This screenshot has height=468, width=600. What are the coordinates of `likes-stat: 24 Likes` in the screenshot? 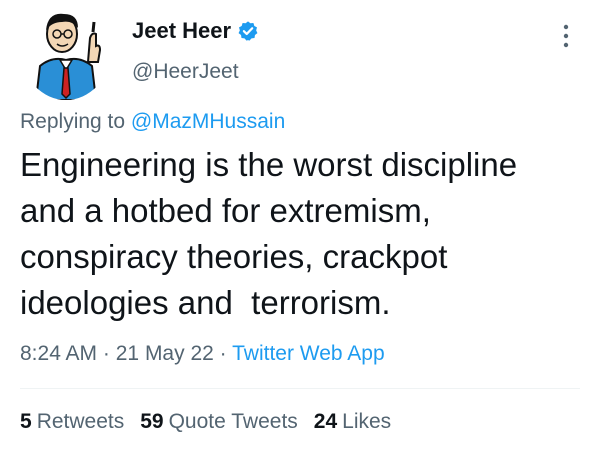 It's located at (352, 422).